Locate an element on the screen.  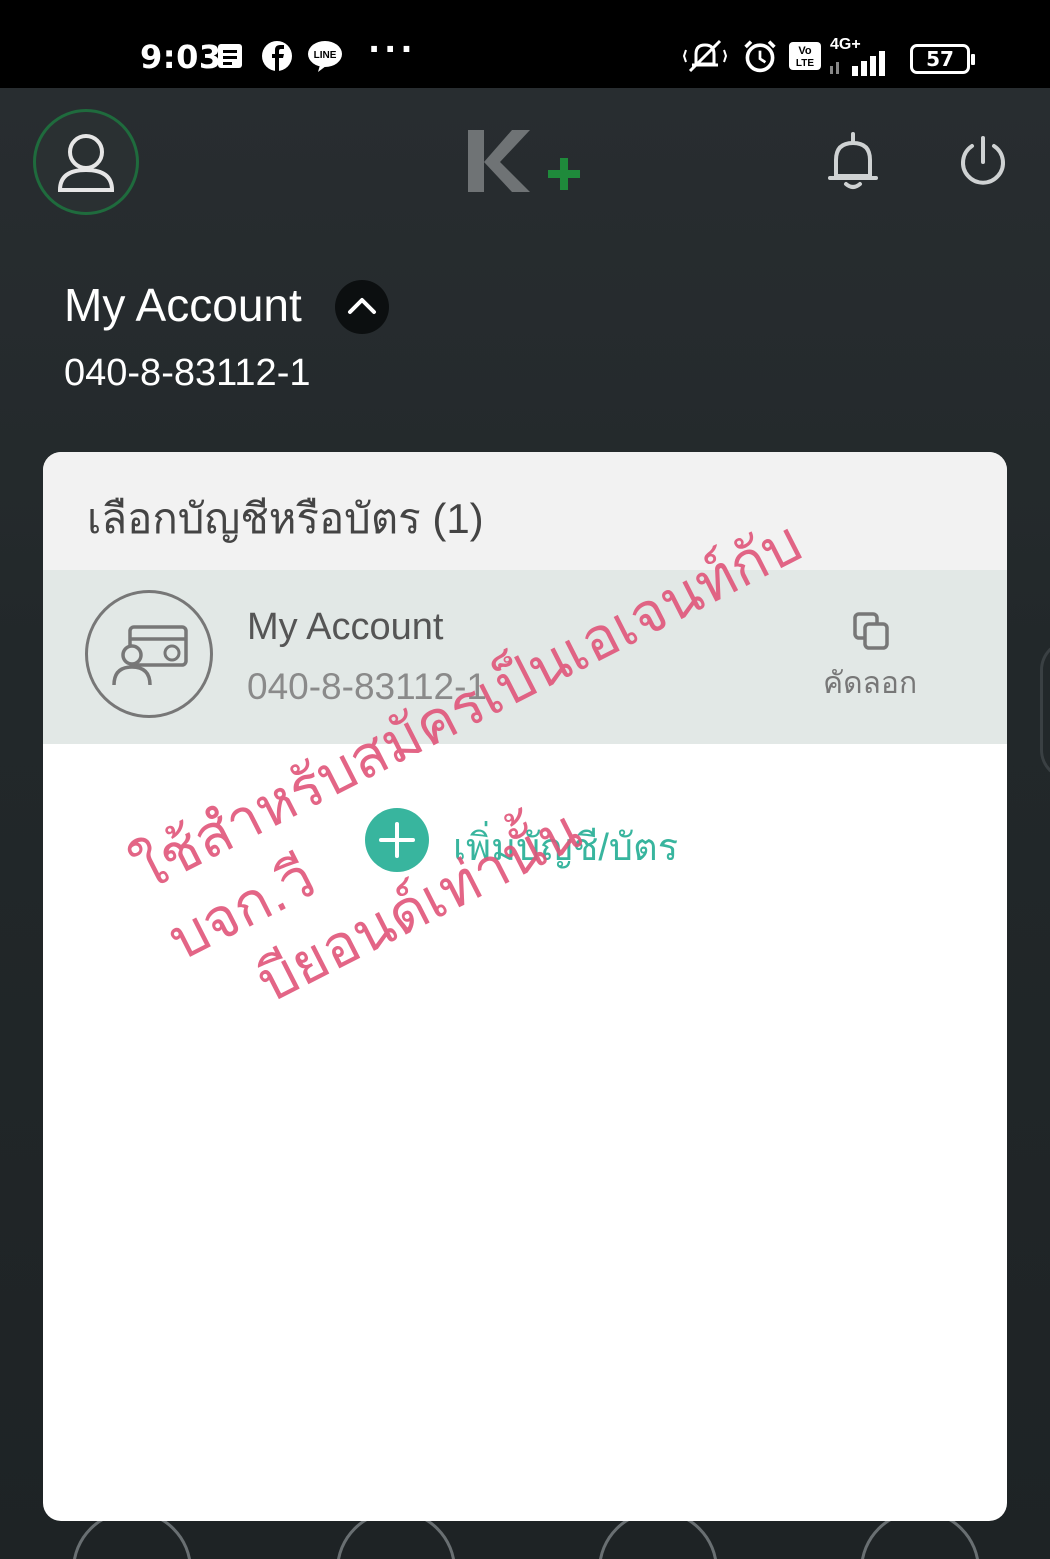
account-number: 040-8-83112-1 is located at coordinates (187, 373).